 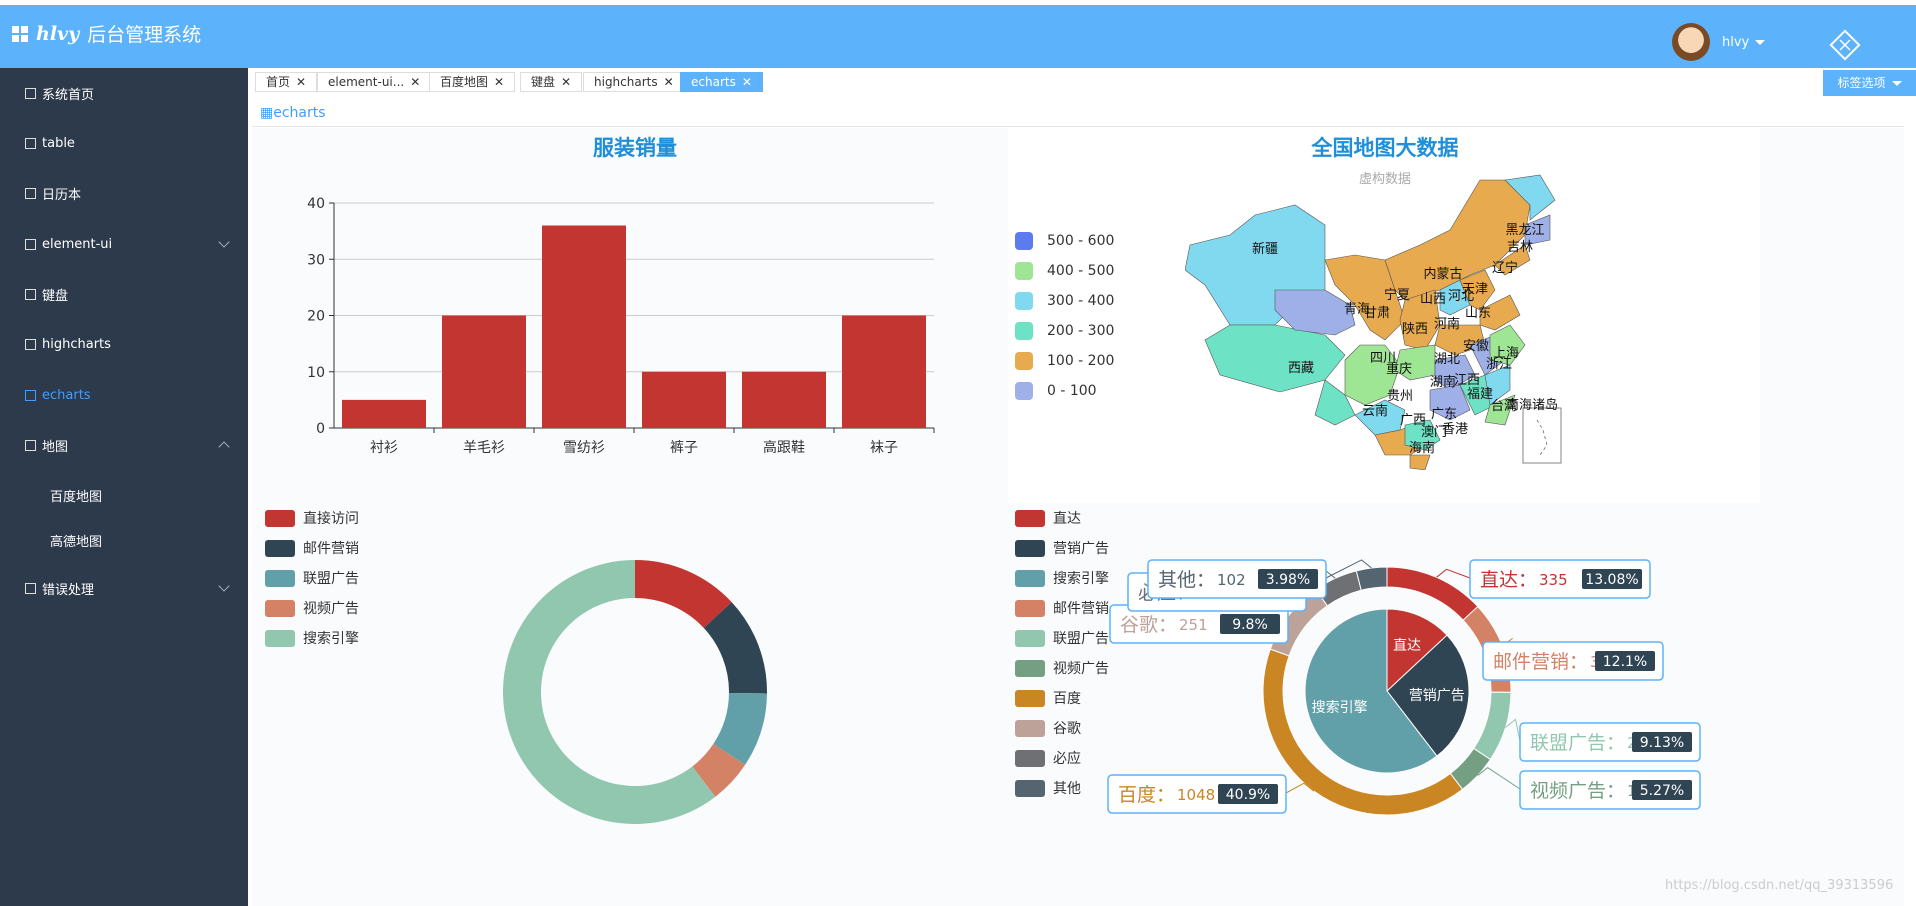 What do you see at coordinates (124, 294) in the screenshot?
I see `sidebar-item-keyboard: 键盘` at bounding box center [124, 294].